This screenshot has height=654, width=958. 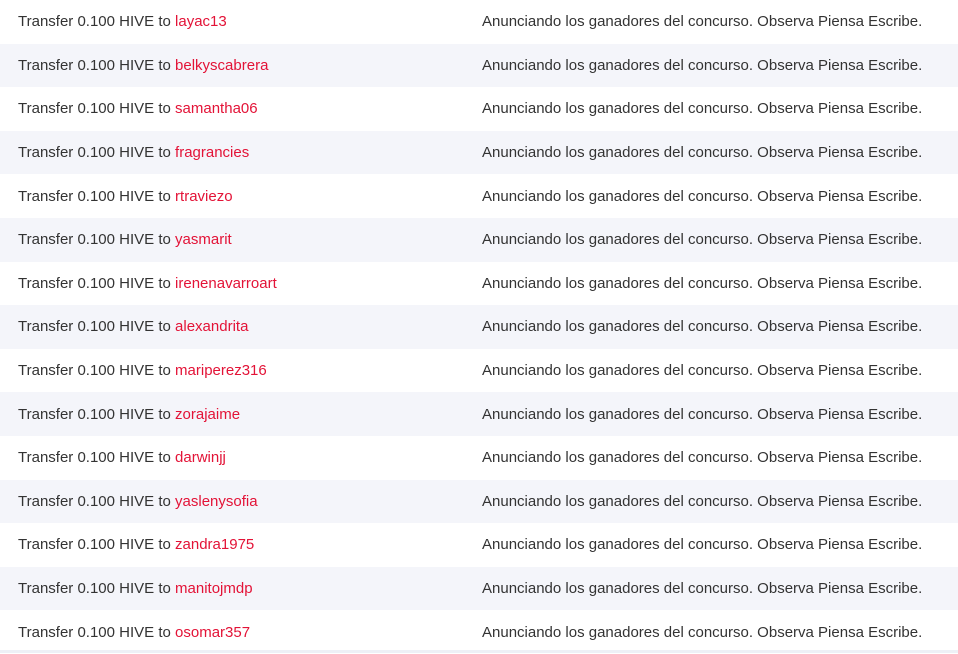 I want to click on operation-cell: Transfer 0.100 HIVE to osomar357, so click(x=232, y=632).